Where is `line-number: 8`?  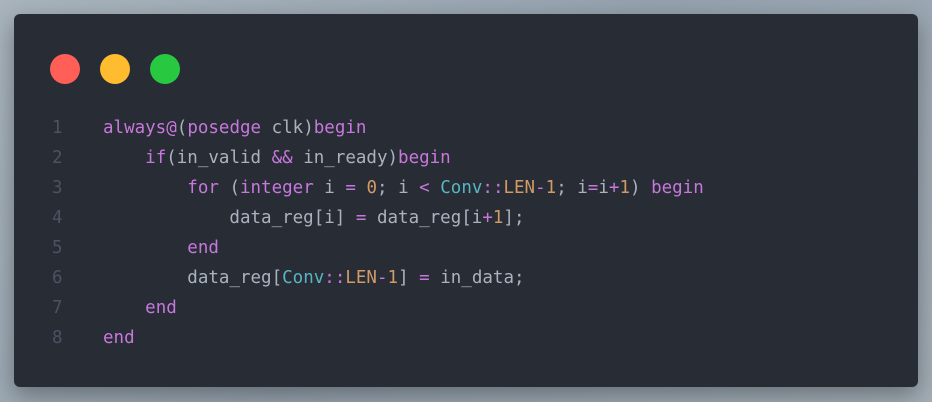
line-number: 8 is located at coordinates (57, 338).